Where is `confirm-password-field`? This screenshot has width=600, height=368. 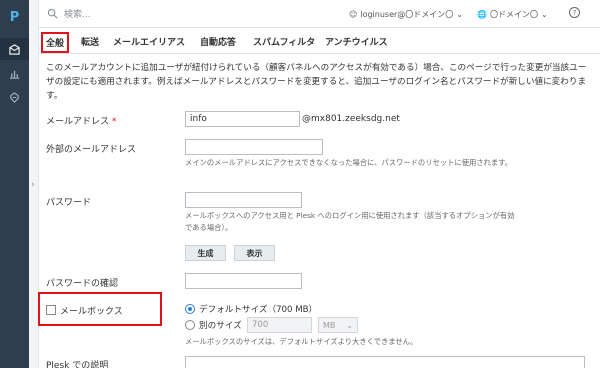
confirm-password-field is located at coordinates (243, 281).